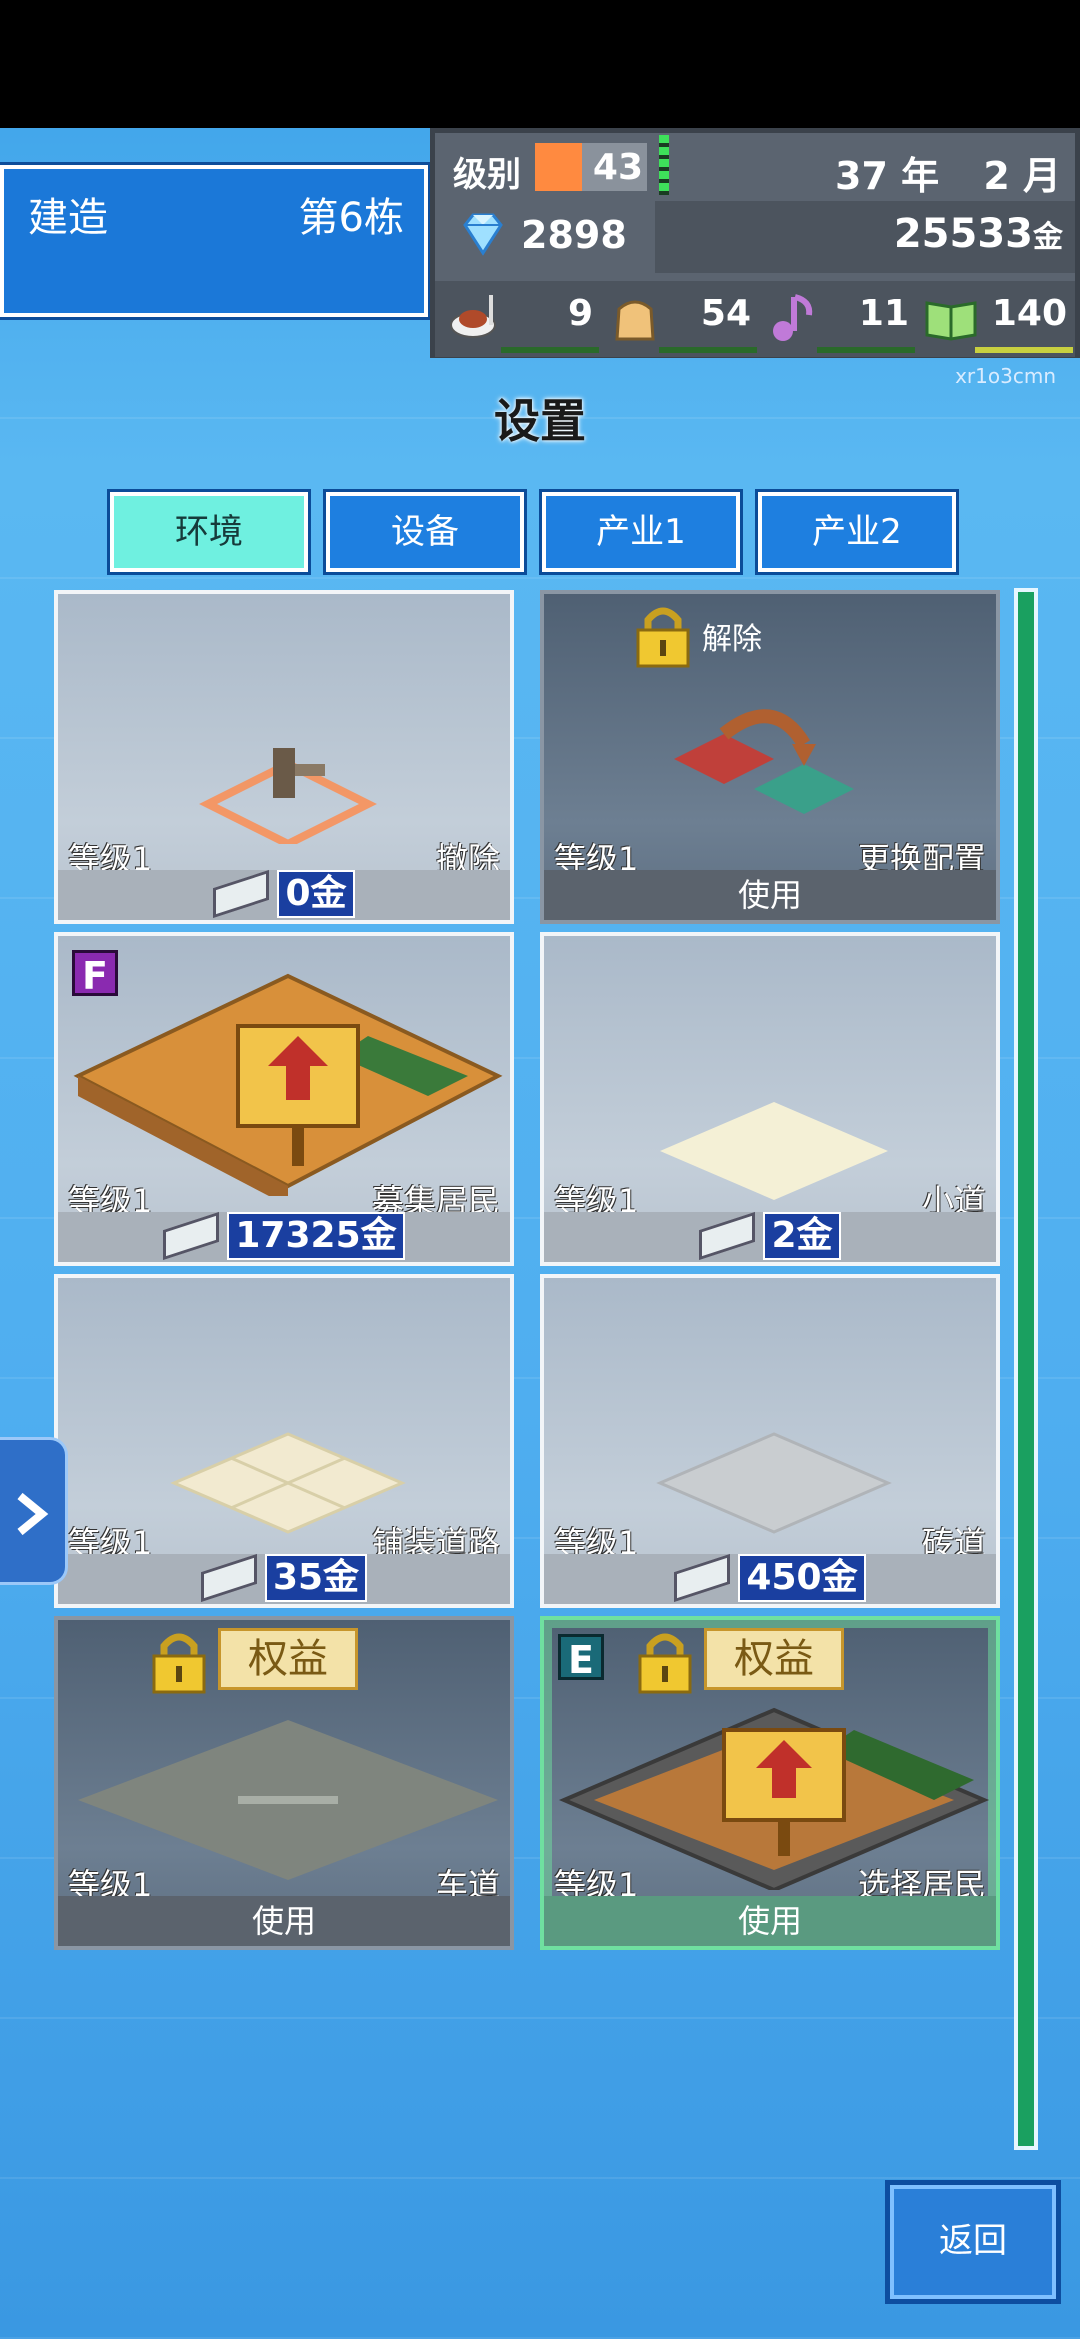  I want to click on scrollbar, so click(1026, 1369).